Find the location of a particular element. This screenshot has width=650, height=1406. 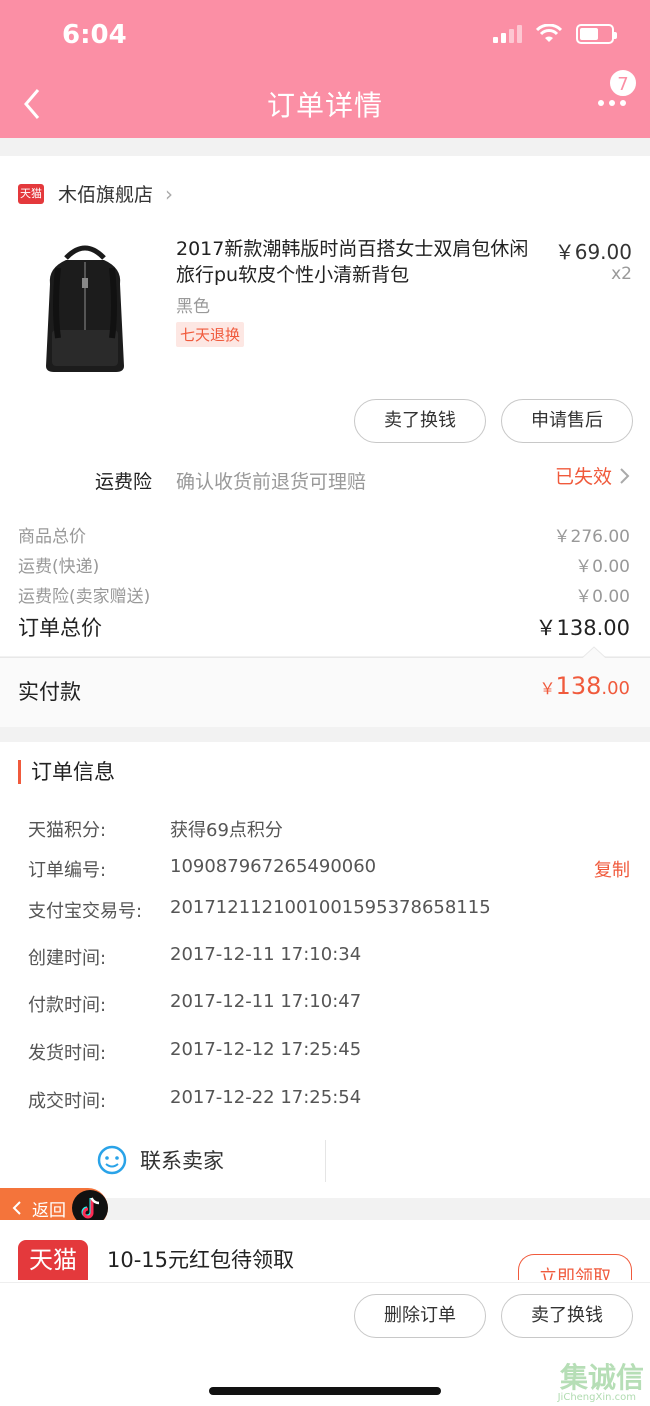

info-label: 天猫积分: is located at coordinates (67, 830).